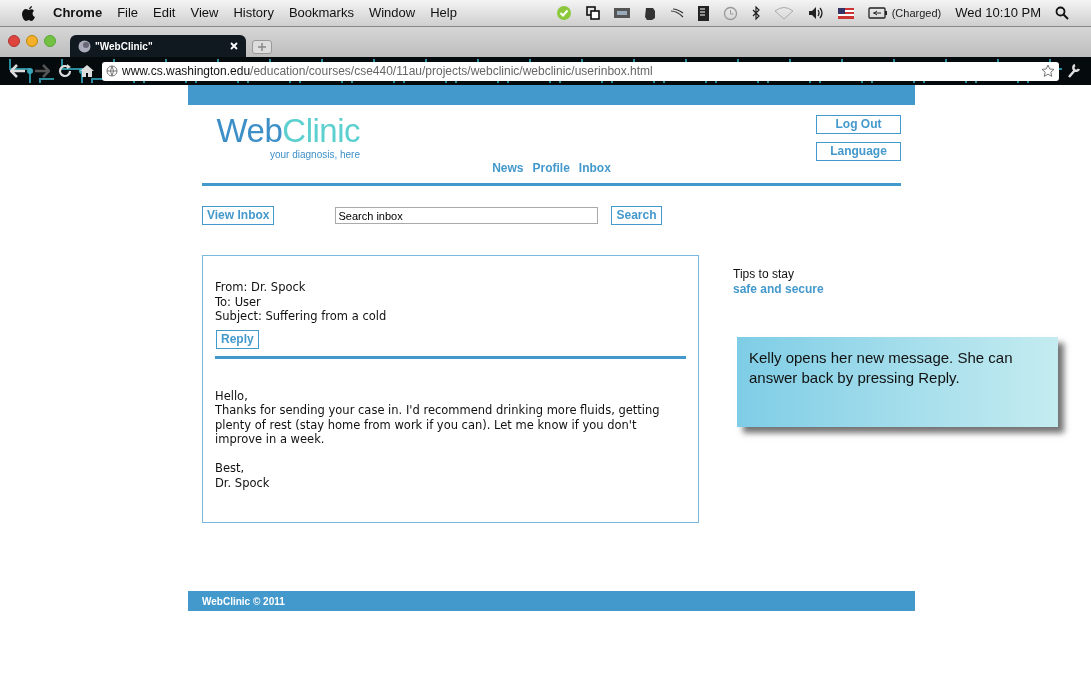 The image size is (1091, 683). What do you see at coordinates (314, 155) in the screenshot?
I see `site-tagline: your diagnosis, here` at bounding box center [314, 155].